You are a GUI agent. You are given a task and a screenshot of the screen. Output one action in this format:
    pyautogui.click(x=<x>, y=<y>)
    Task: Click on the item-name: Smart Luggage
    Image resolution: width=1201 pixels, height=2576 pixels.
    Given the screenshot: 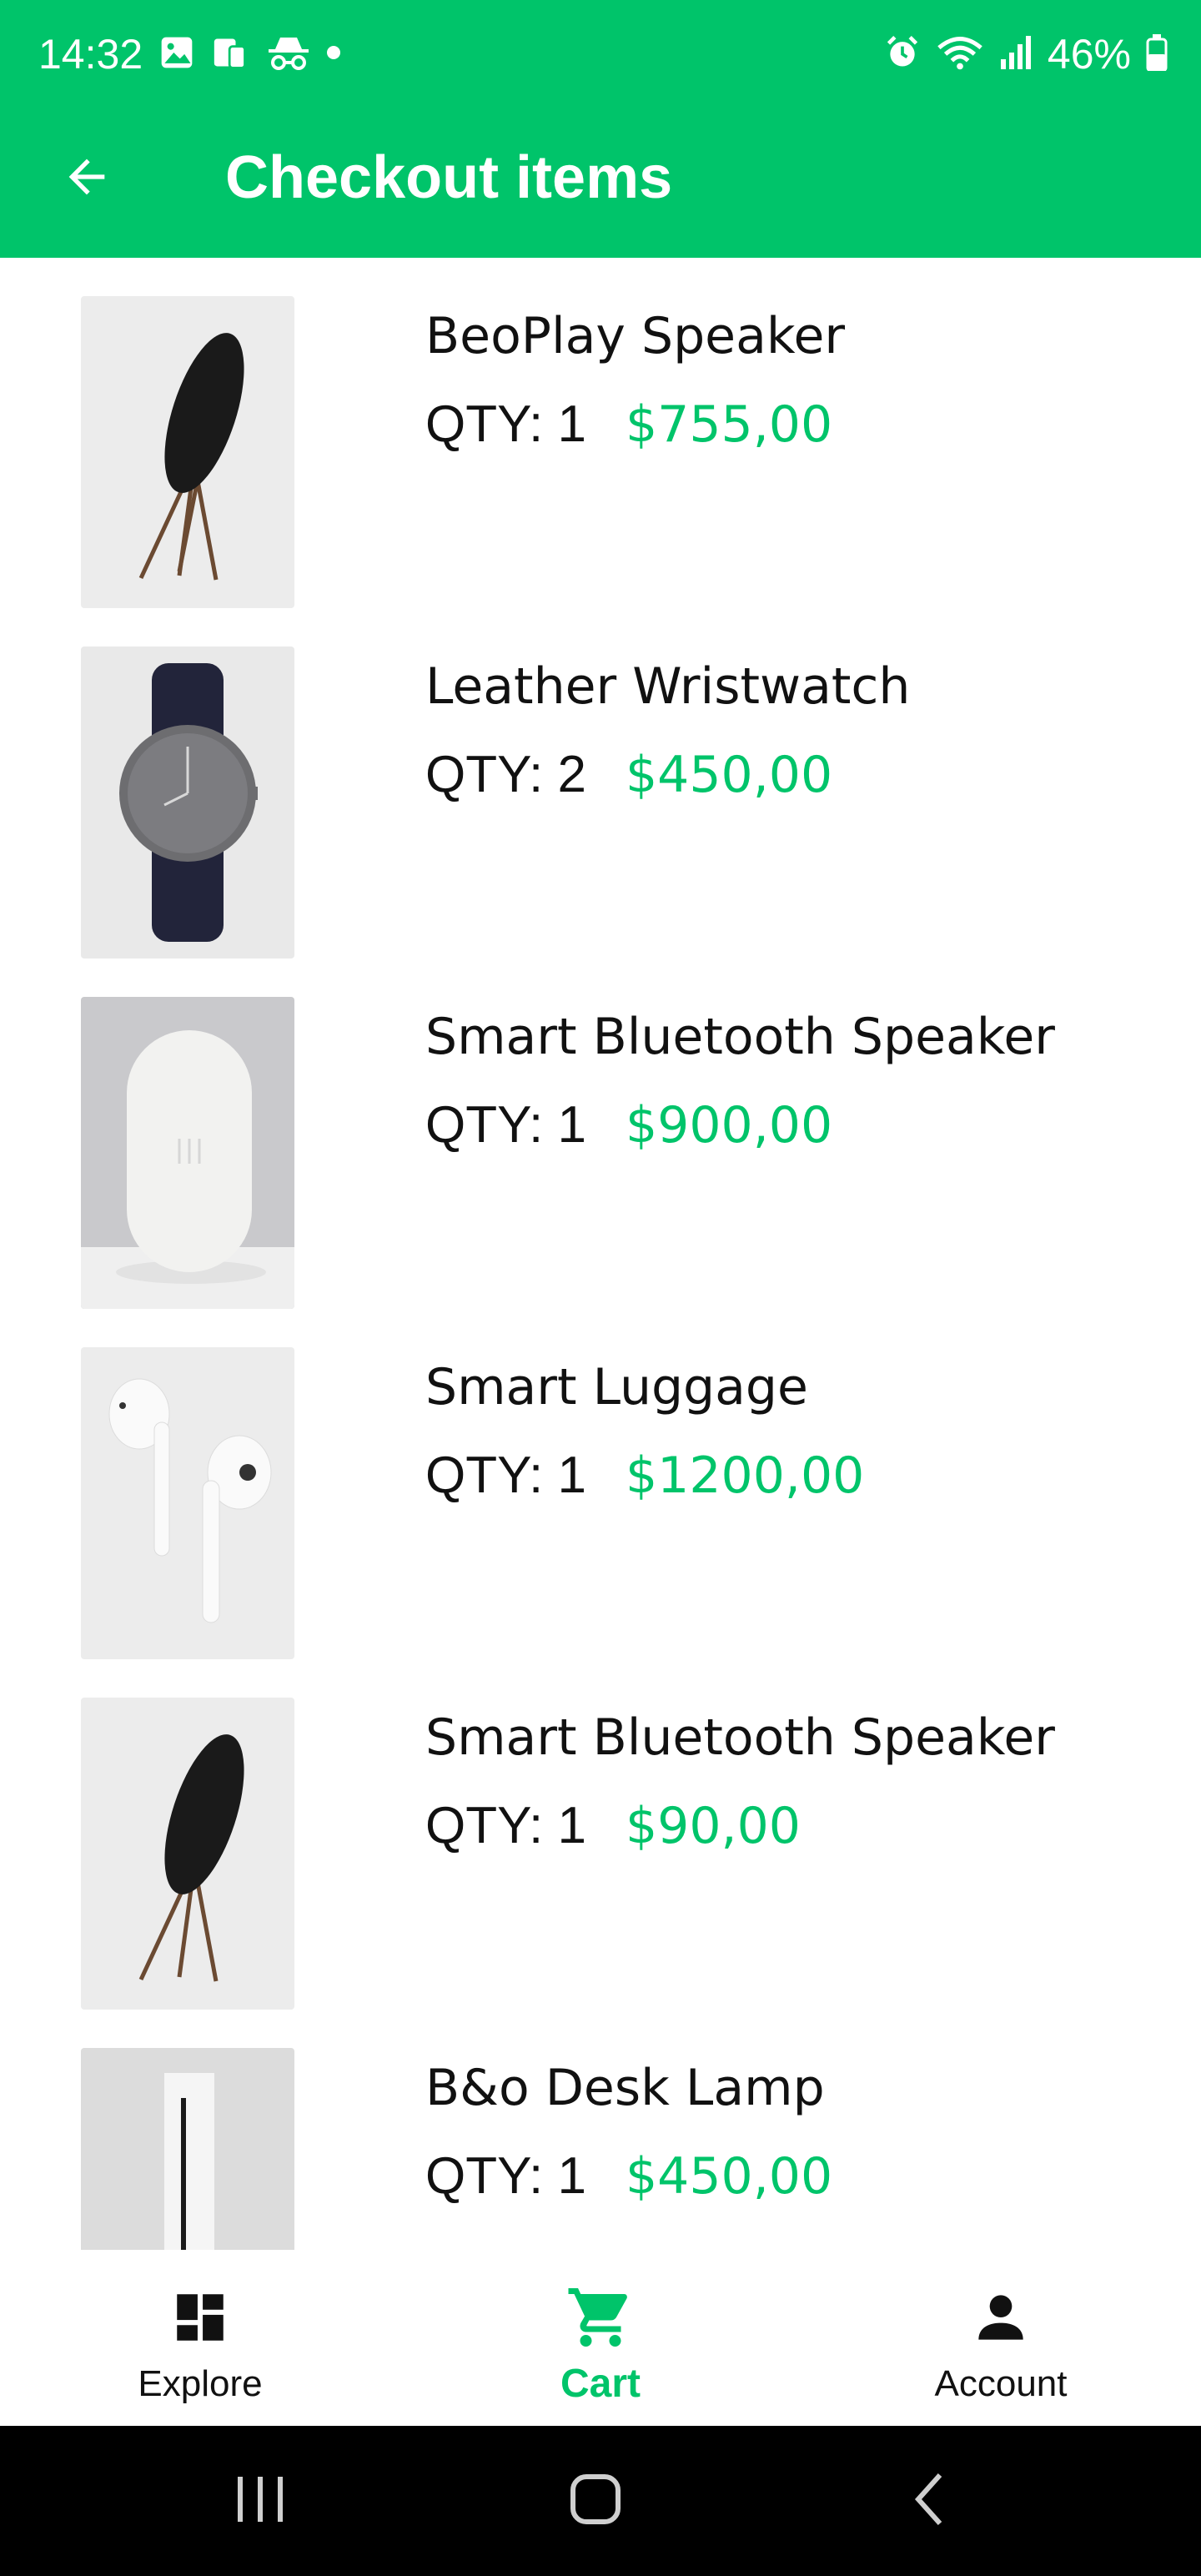 What is the action you would take?
    pyautogui.click(x=617, y=1387)
    